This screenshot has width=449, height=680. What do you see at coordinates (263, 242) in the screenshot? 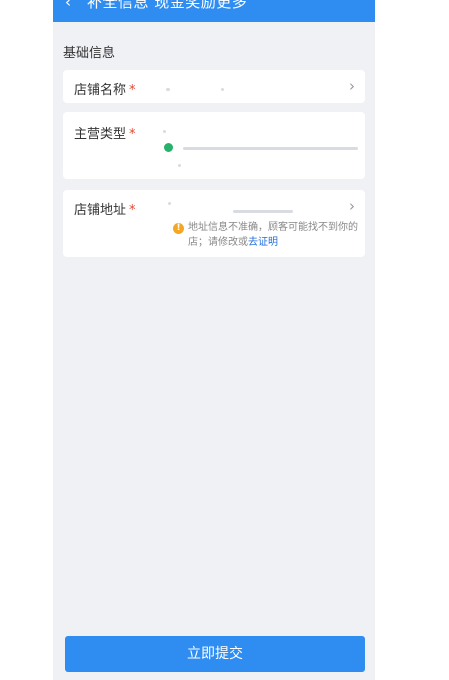
I see `prove-link: 去证明` at bounding box center [263, 242].